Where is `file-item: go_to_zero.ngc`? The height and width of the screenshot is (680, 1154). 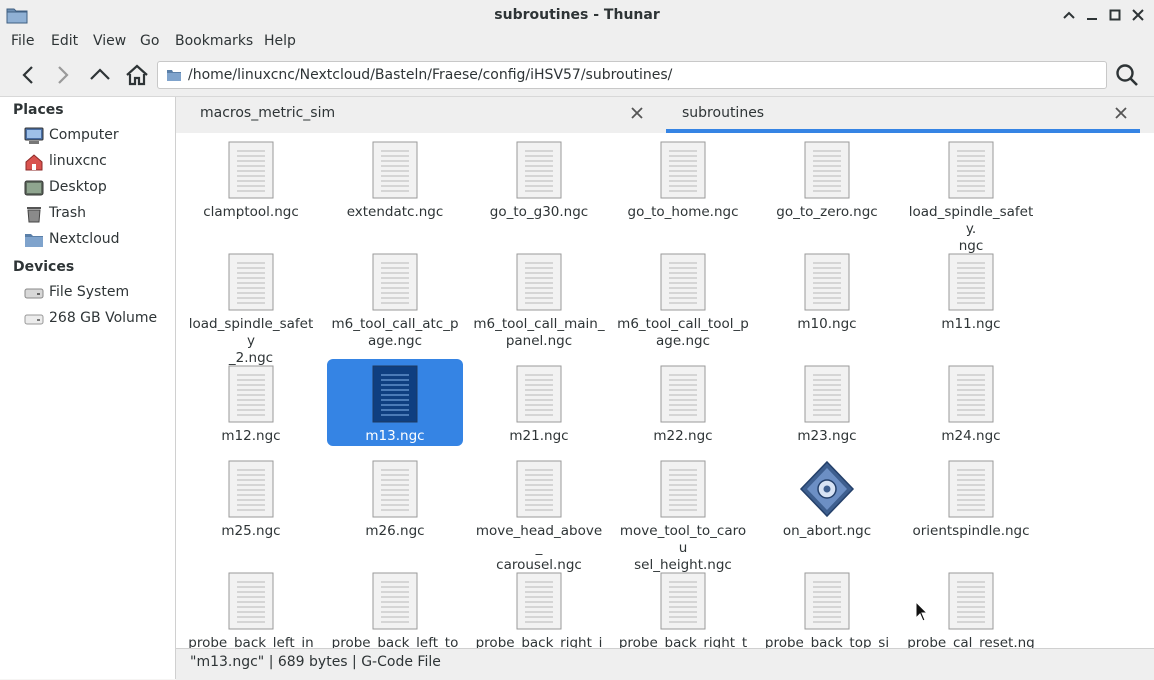 file-item: go_to_zero.ngc is located at coordinates (827, 185).